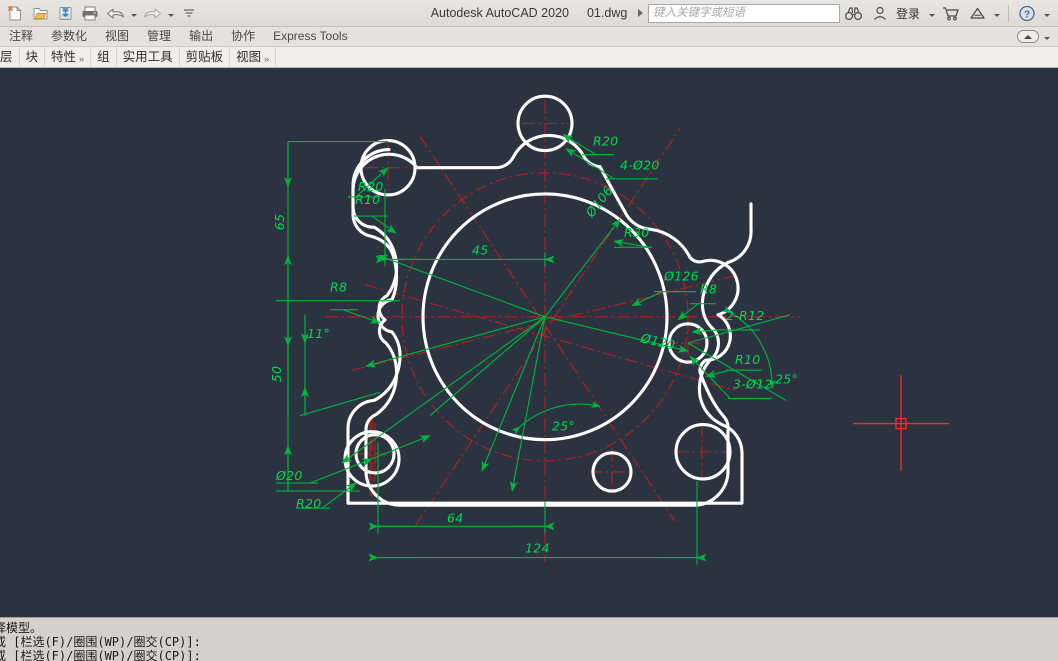 The image size is (1058, 661). I want to click on title-bar: Autodesk AutoCAD 2020 01.dwg 登录, so click(529, 13).